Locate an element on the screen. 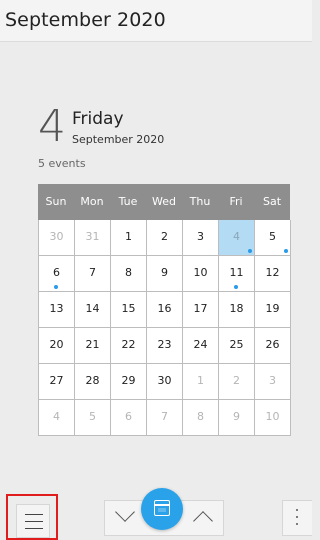  calendar-day: 29 is located at coordinates (129, 382).